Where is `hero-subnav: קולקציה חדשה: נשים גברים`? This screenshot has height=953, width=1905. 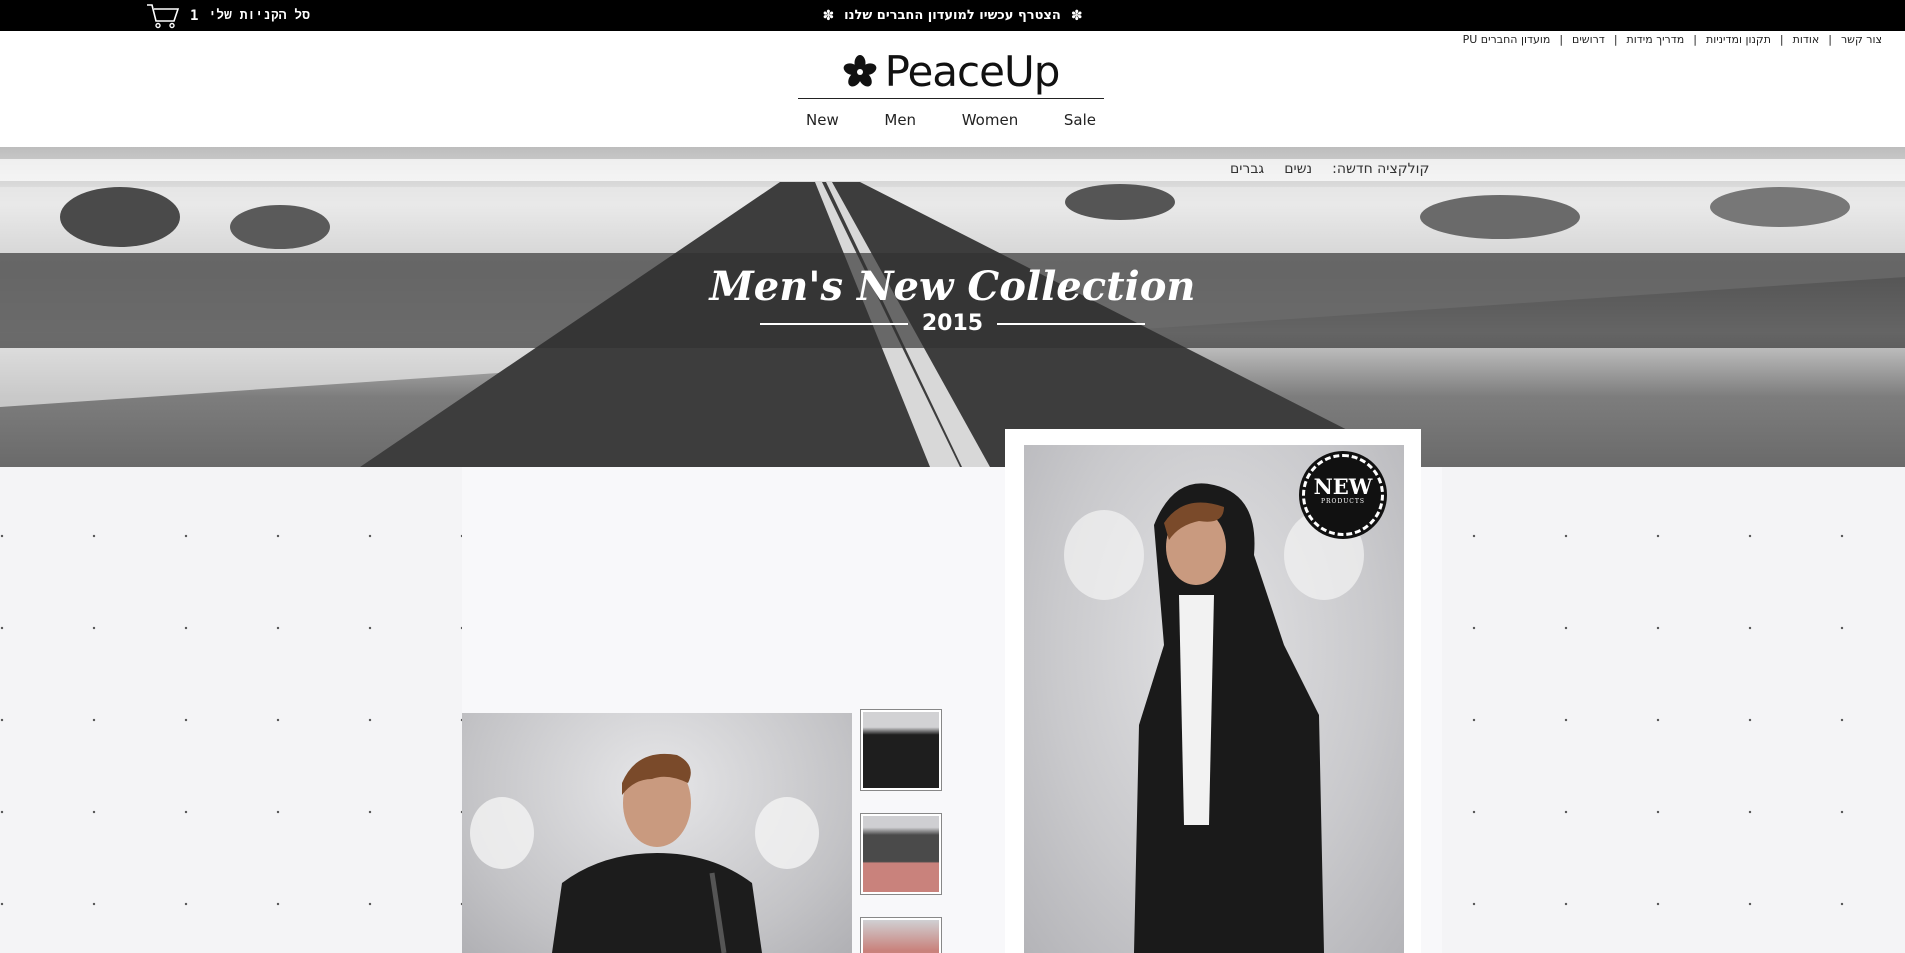 hero-subnav: קולקציה חדשה: נשים גברים is located at coordinates (1329, 169).